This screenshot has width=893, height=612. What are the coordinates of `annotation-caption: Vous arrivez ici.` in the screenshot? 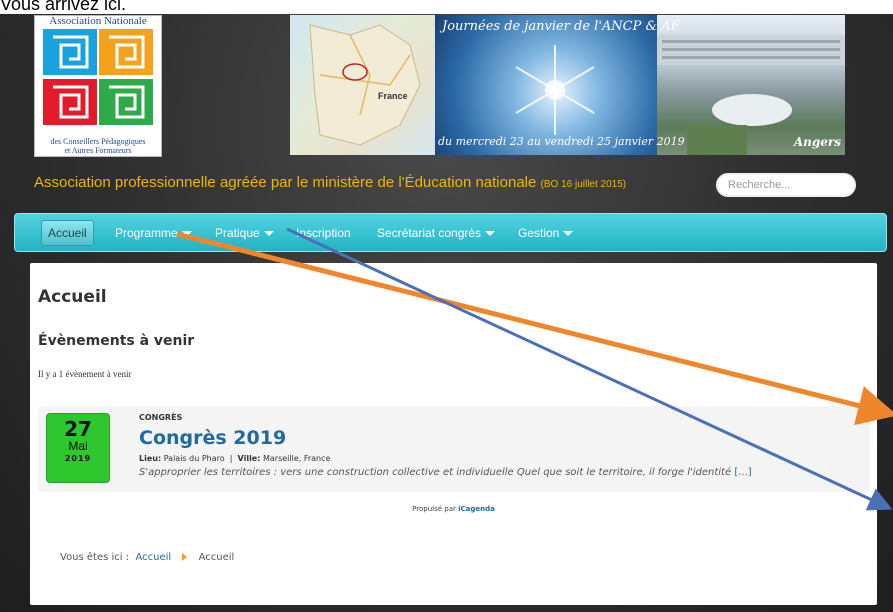 It's located at (63, 7).